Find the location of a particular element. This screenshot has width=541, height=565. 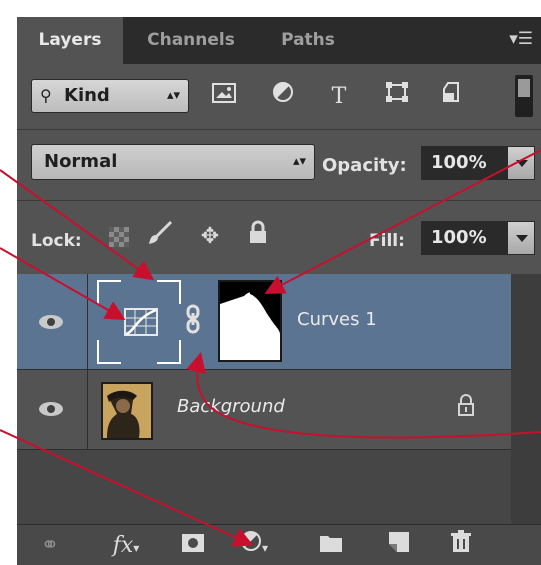

fill-input: 100% is located at coordinates (464, 238).